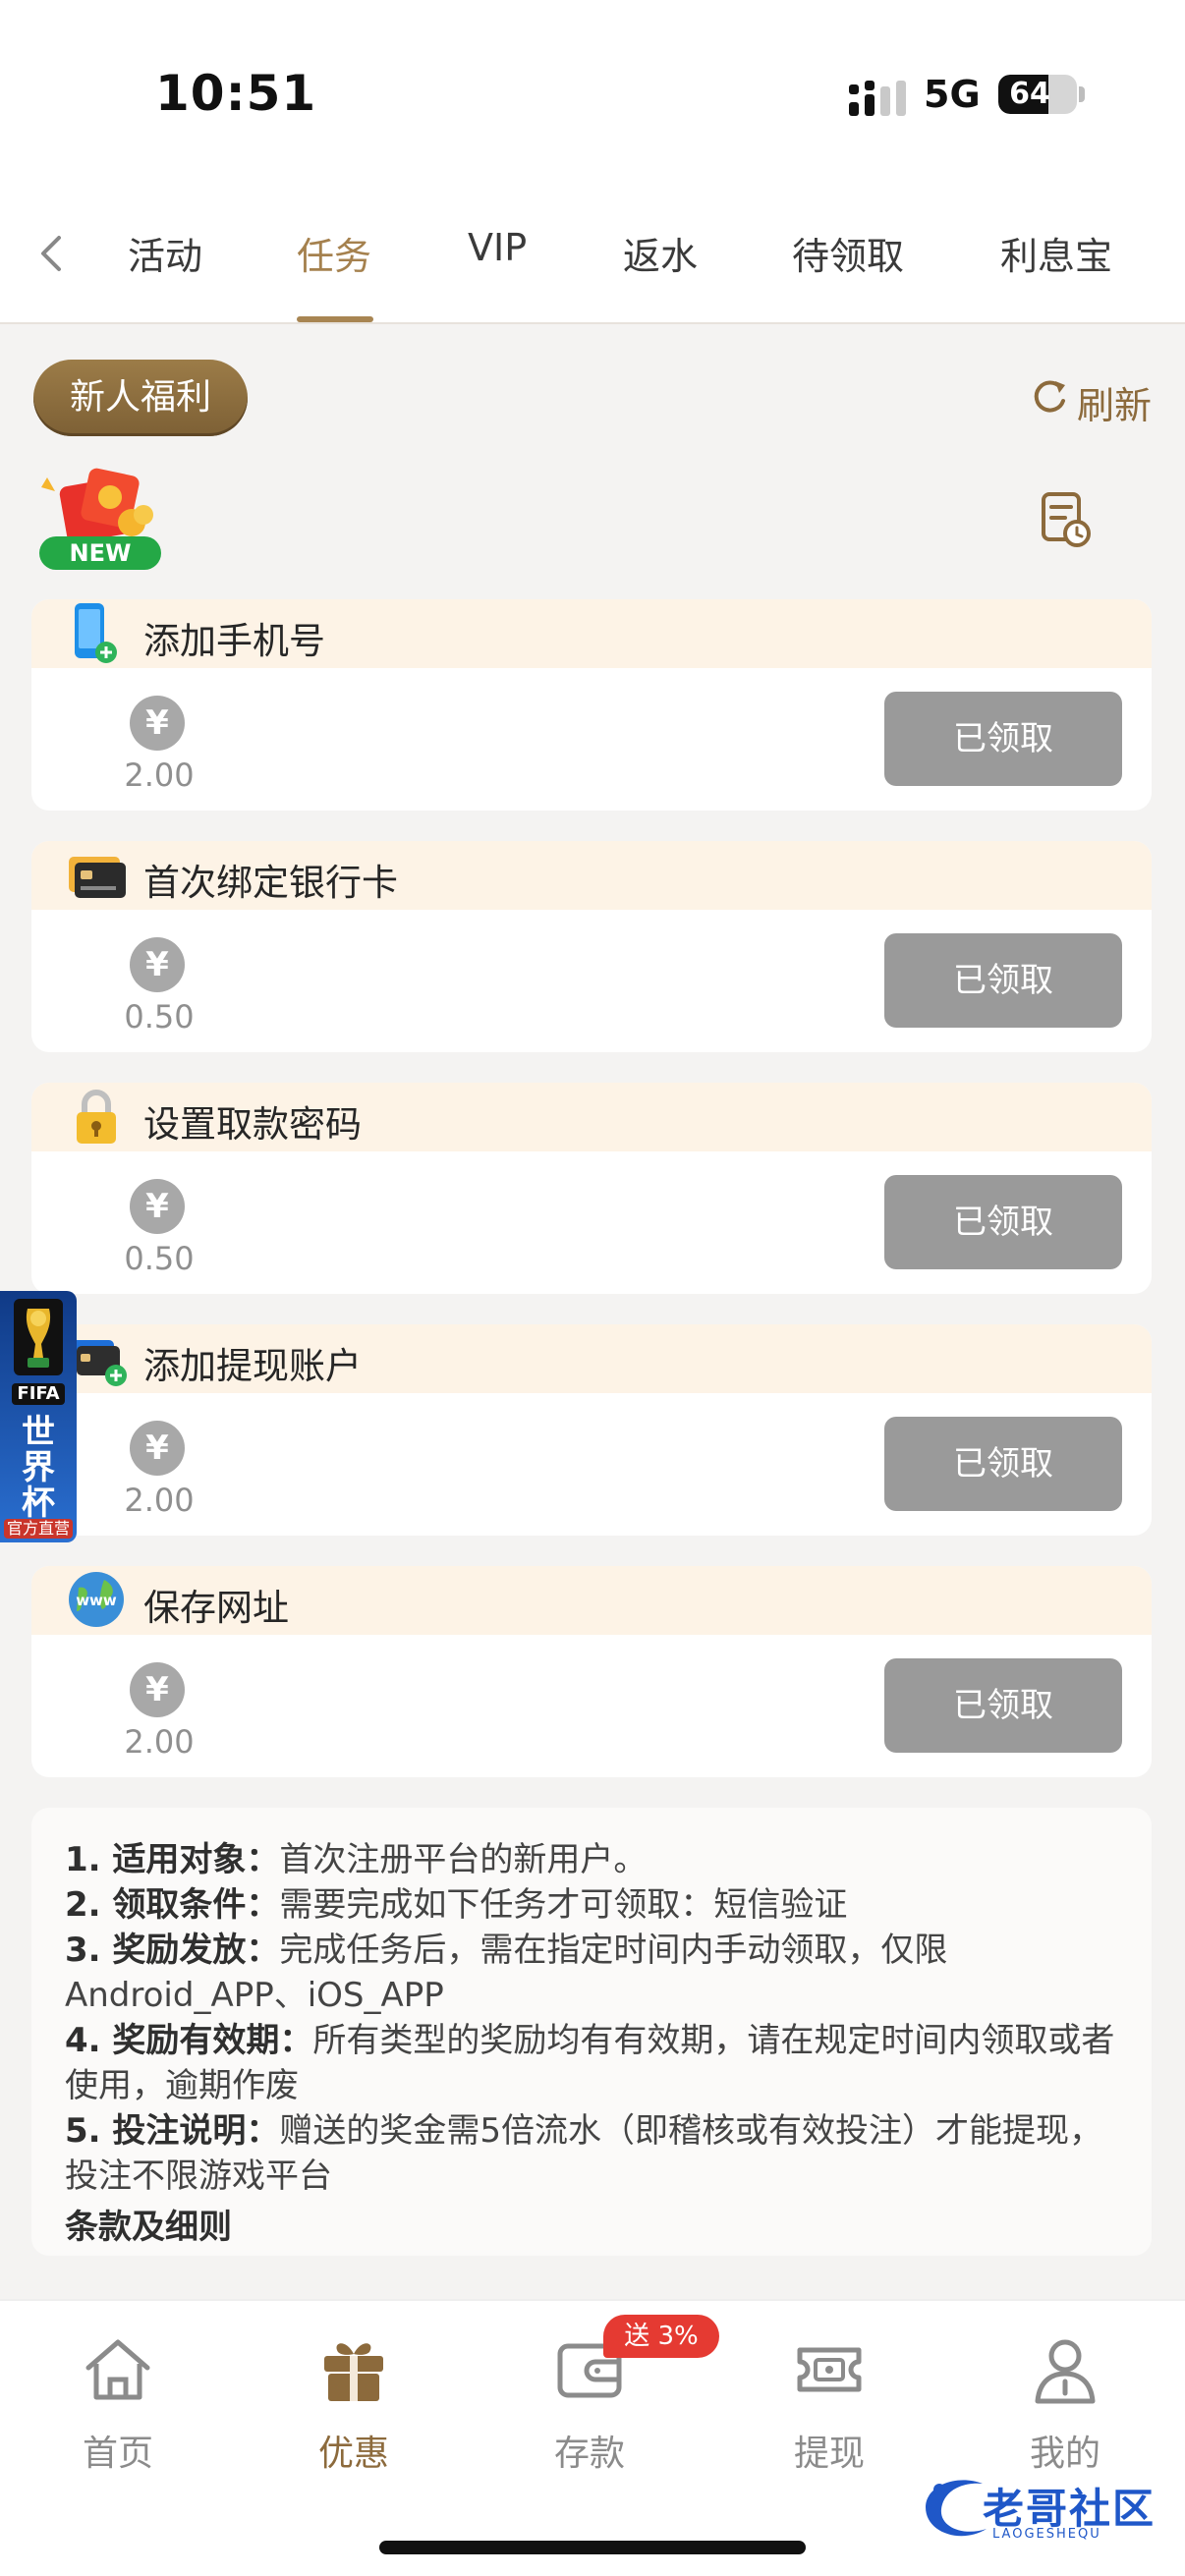 The width and height of the screenshot is (1185, 2576). What do you see at coordinates (54, 253) in the screenshot?
I see `chevron-left-icon` at bounding box center [54, 253].